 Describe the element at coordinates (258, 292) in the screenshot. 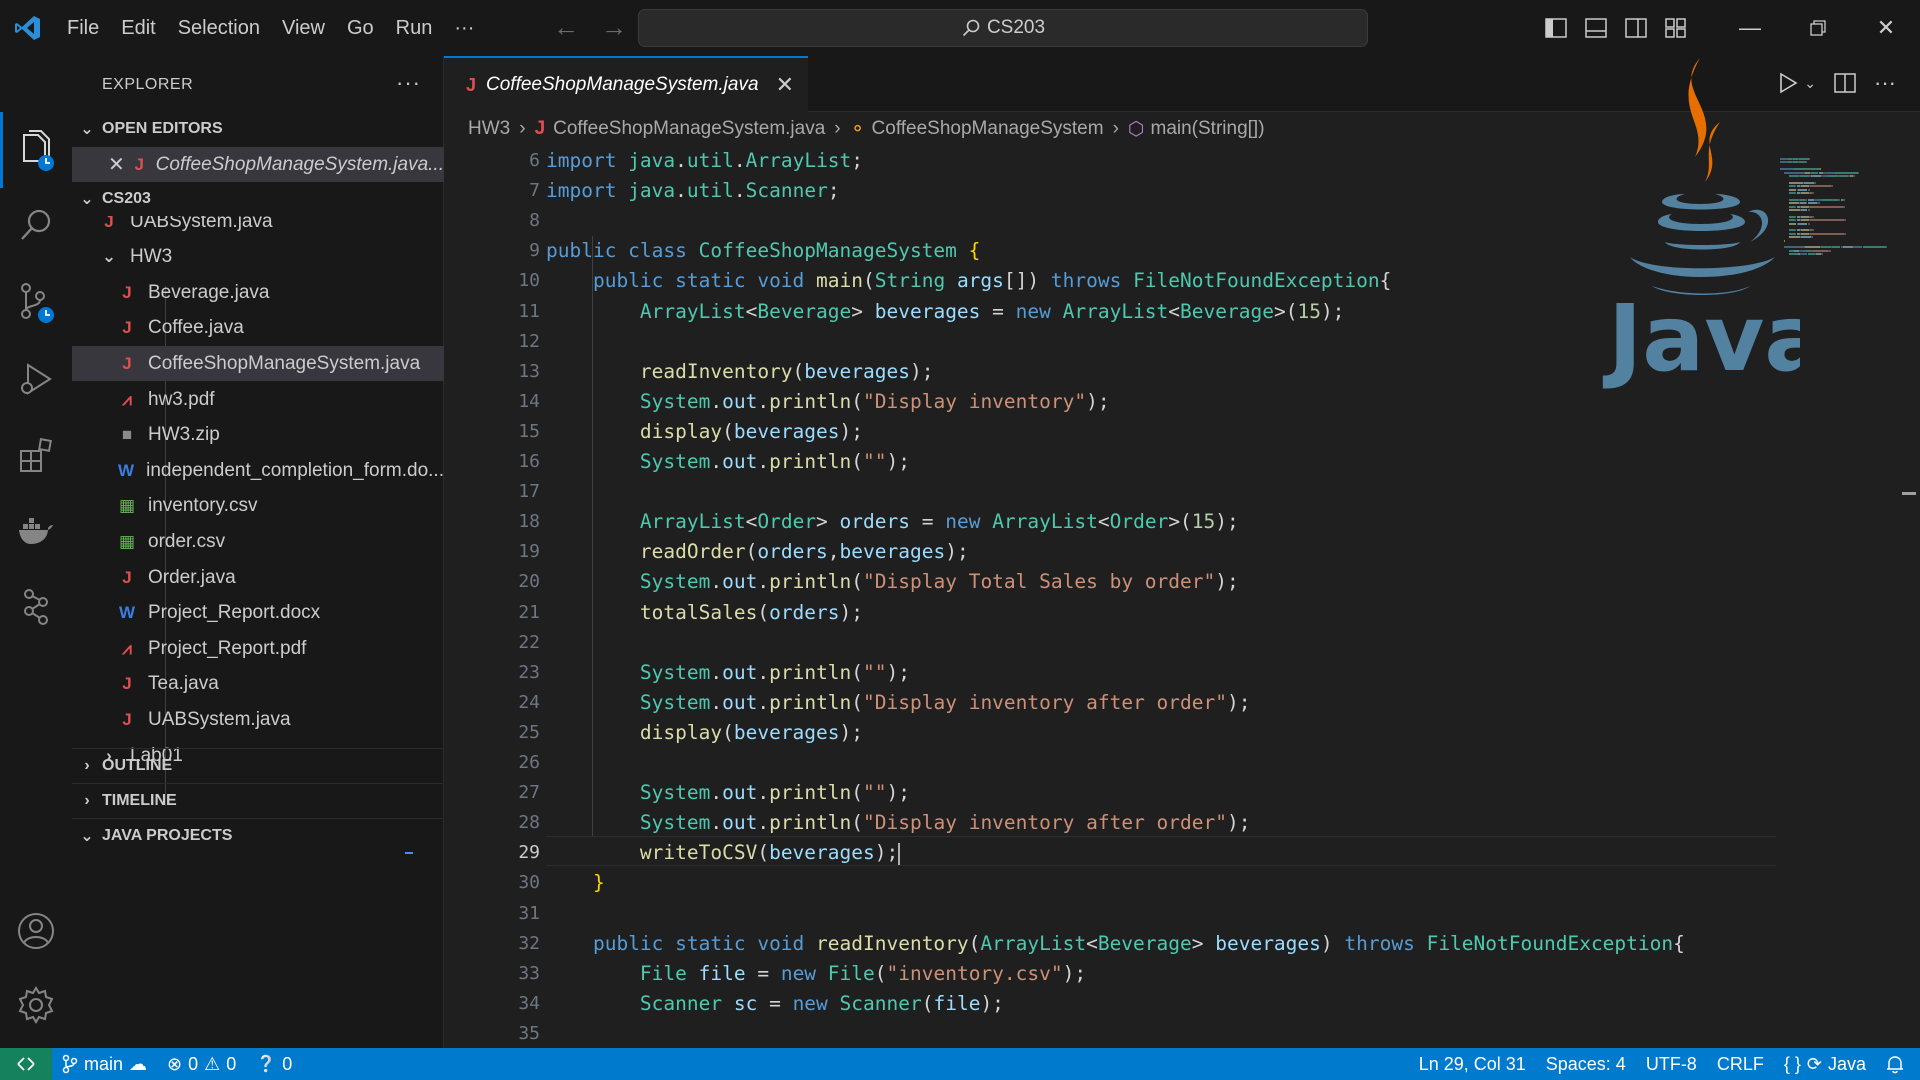

I see `file-tree-item: J Beverage.java` at that location.